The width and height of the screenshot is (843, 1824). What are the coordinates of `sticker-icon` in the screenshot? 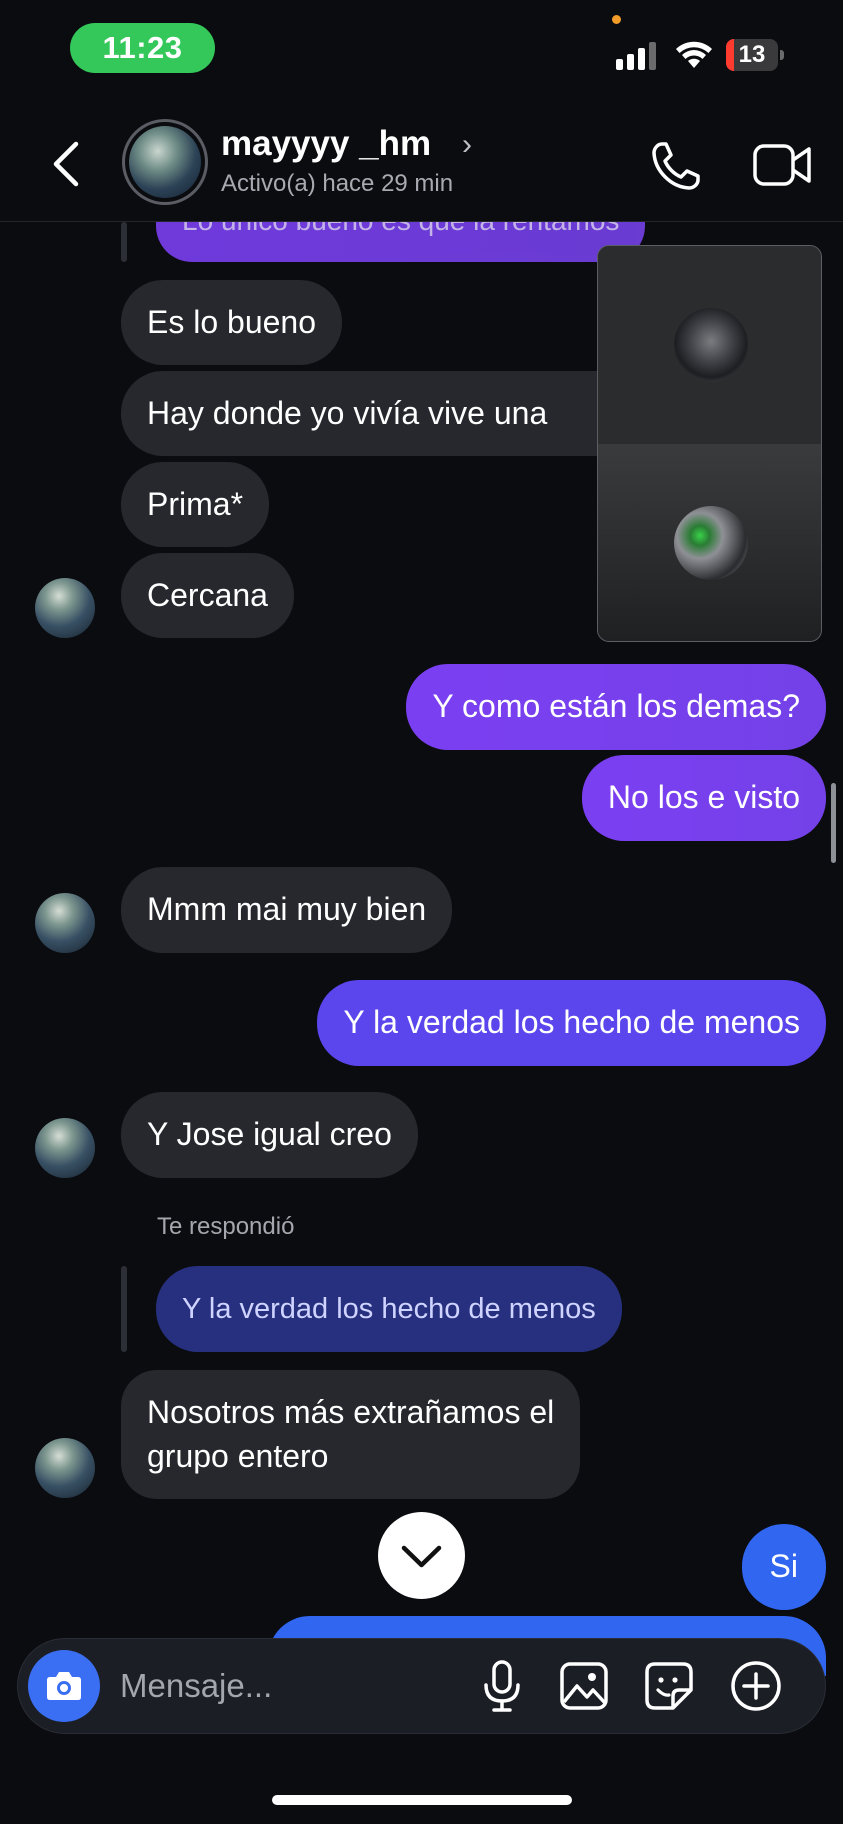 It's located at (669, 1686).